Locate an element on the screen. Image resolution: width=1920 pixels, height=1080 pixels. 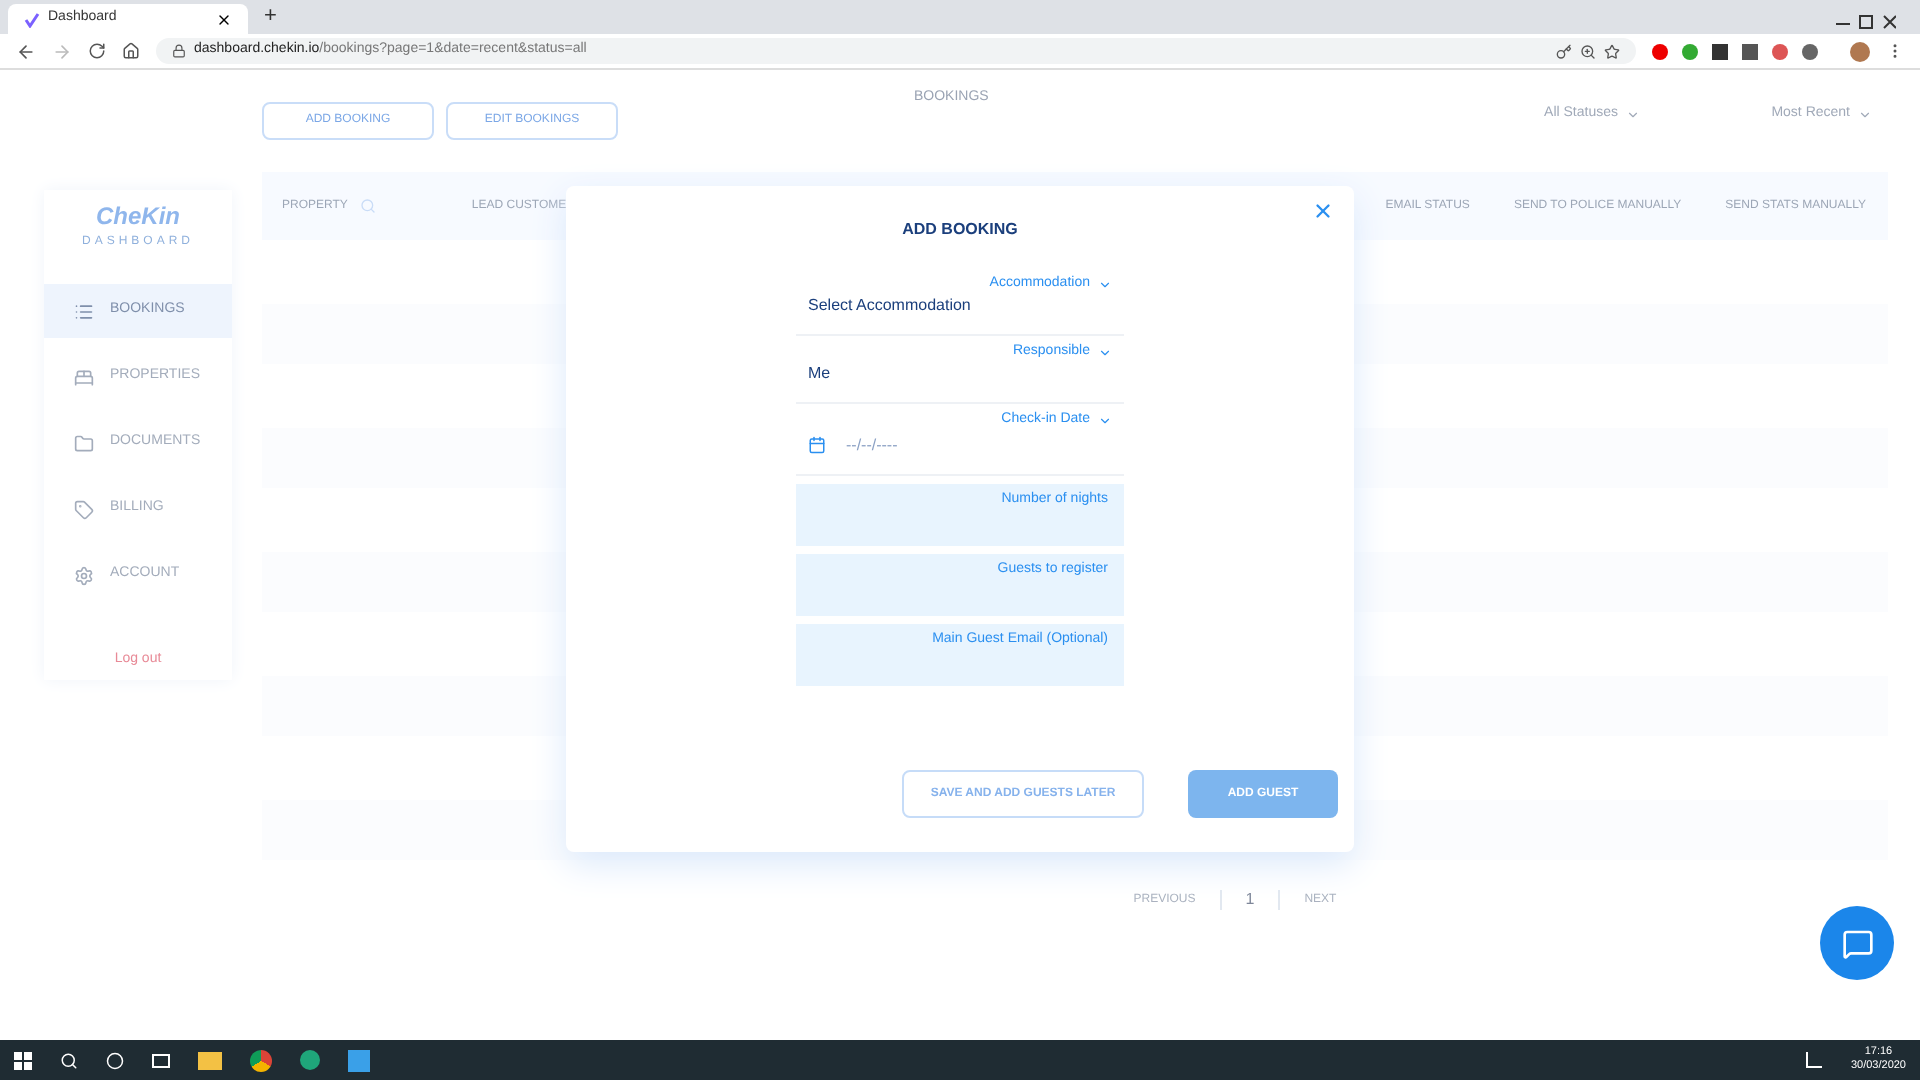
close-icon is located at coordinates (224, 19).